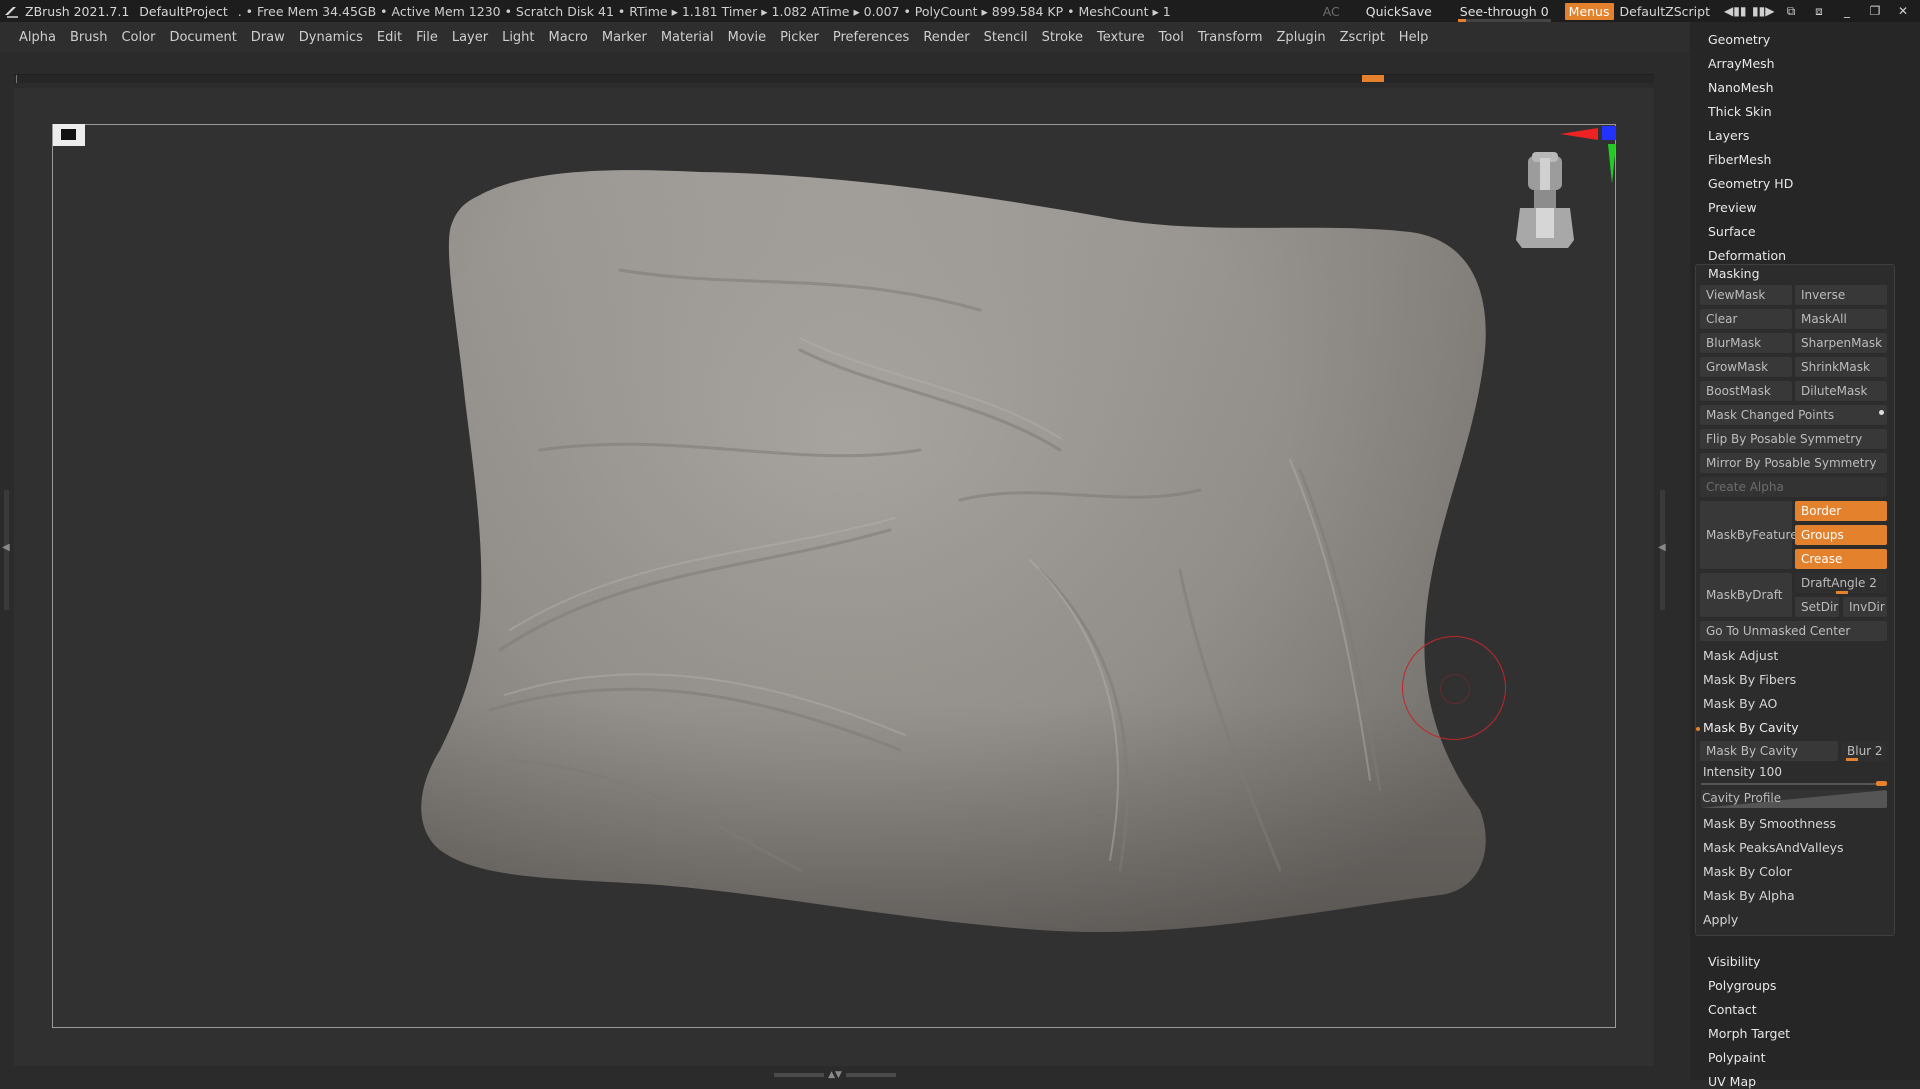  I want to click on palette-preview: Preview, so click(1732, 207).